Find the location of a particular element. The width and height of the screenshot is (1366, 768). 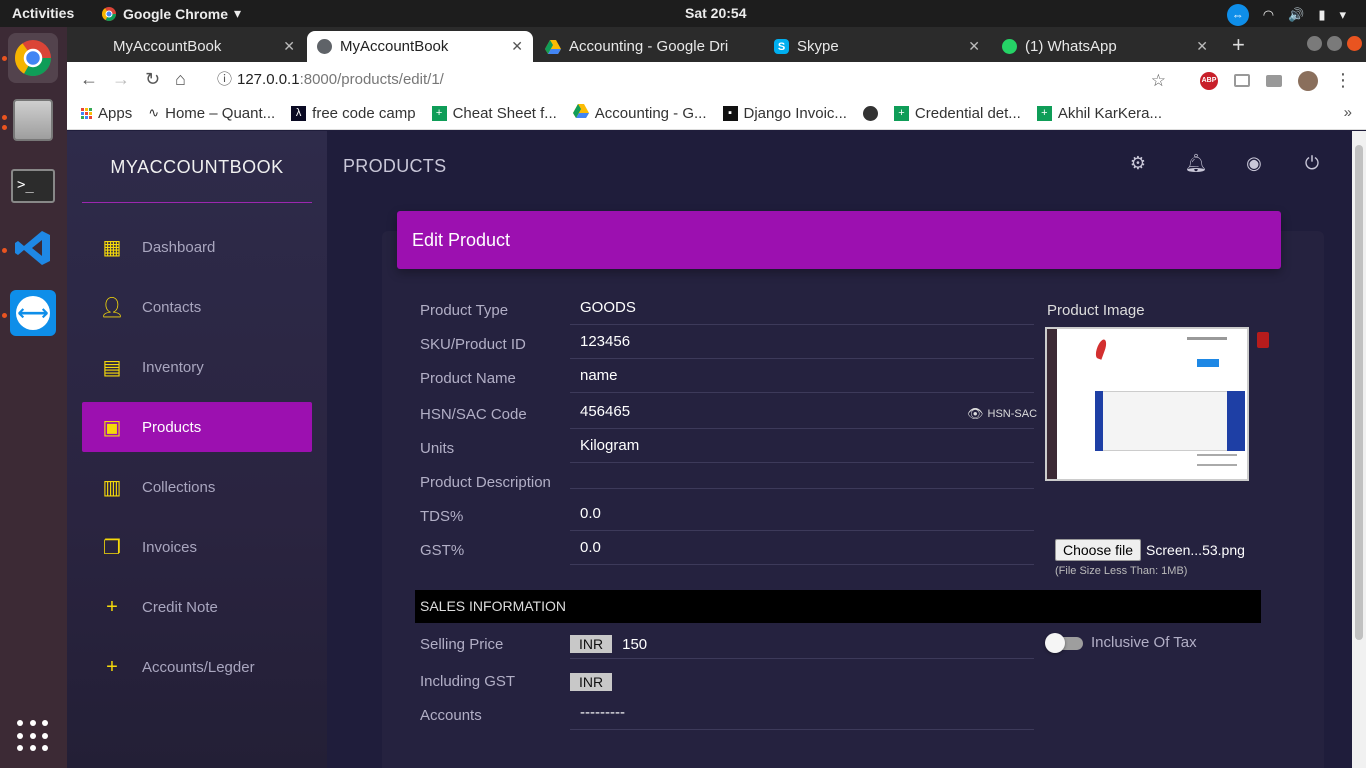

sidebar-item-credit-note: + Credit Note is located at coordinates (197, 607).